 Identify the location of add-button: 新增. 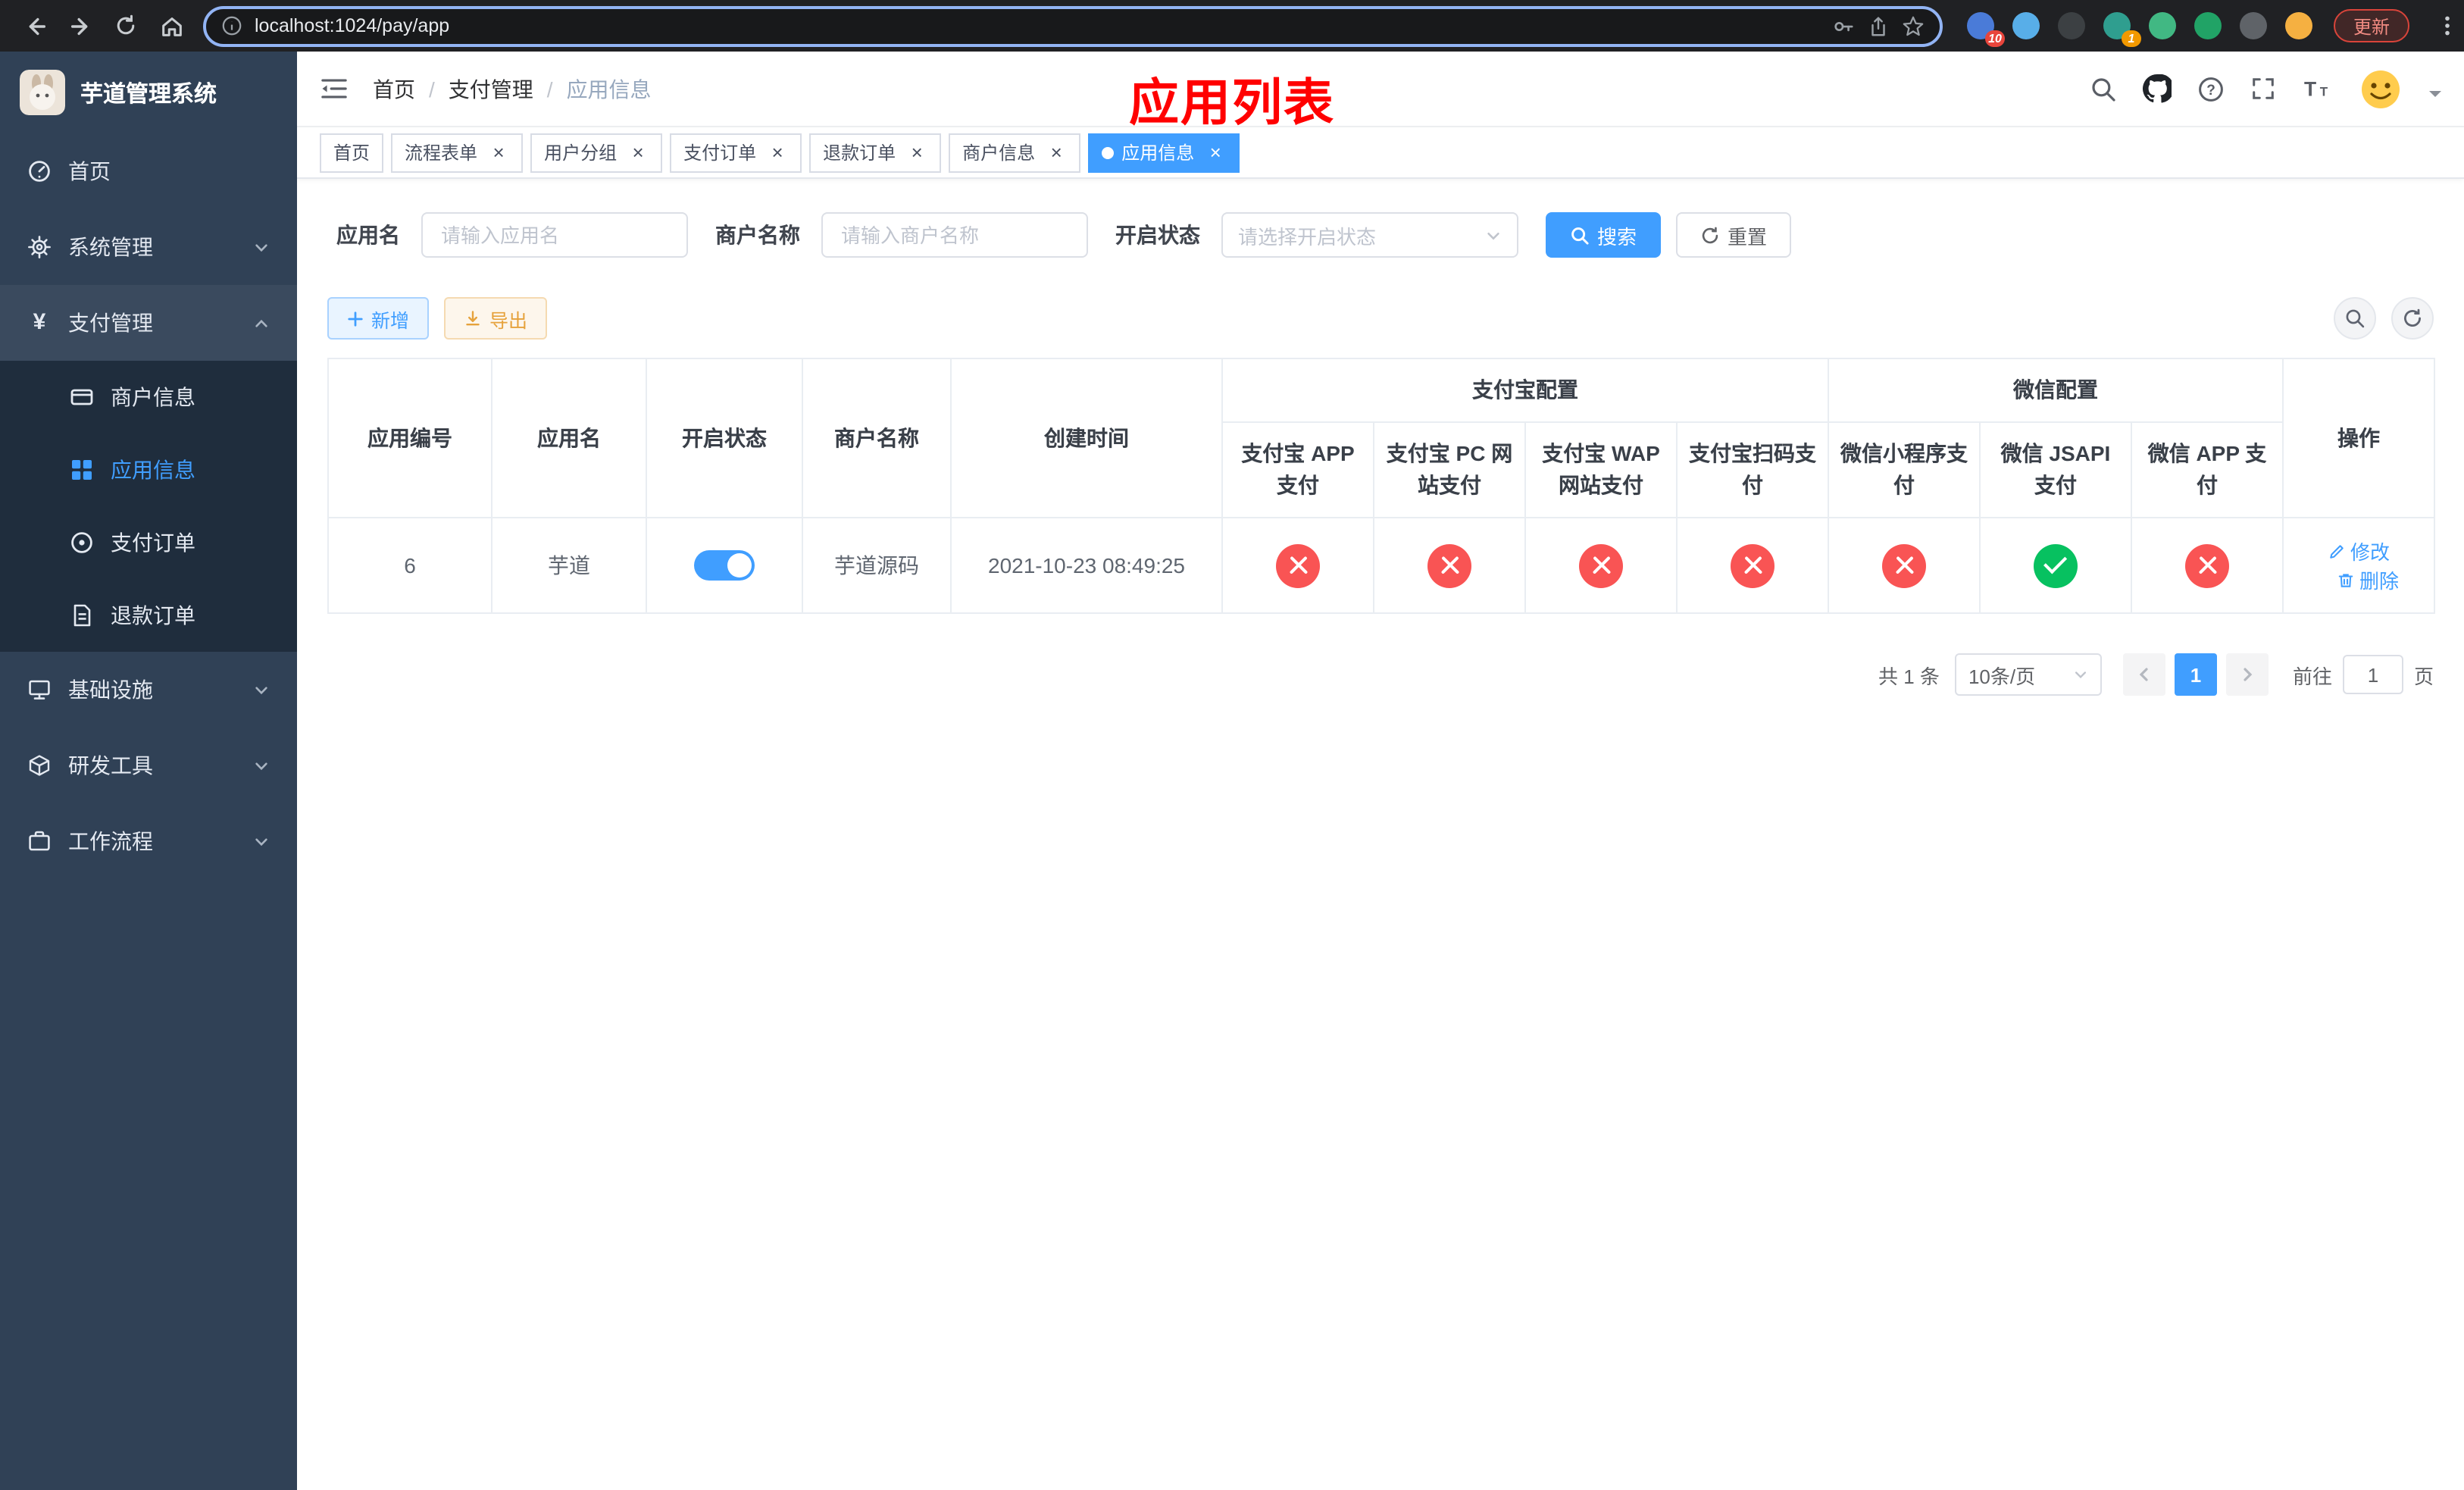
(378, 318).